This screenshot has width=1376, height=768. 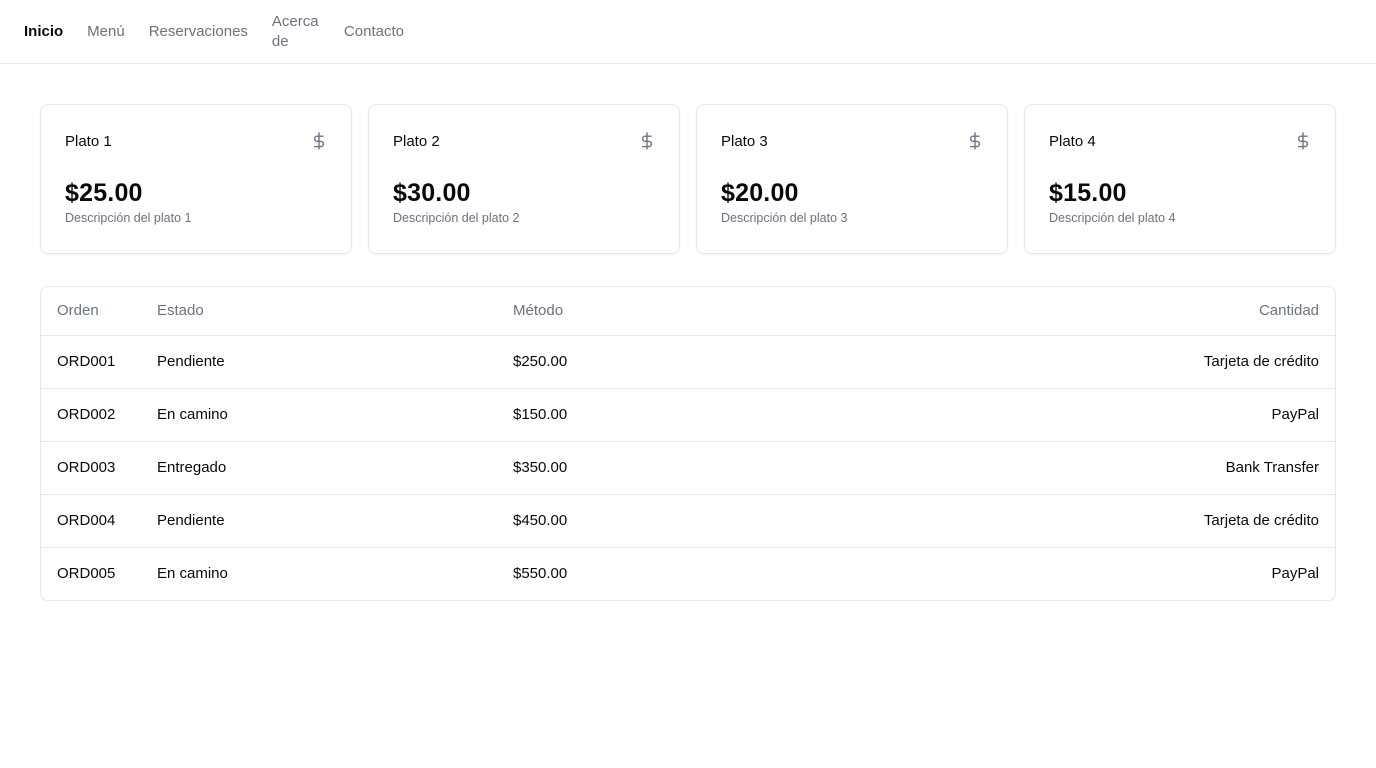 I want to click on dish-card: Plato 3 $20.00 Descripción del plato 3, so click(x=852, y=179).